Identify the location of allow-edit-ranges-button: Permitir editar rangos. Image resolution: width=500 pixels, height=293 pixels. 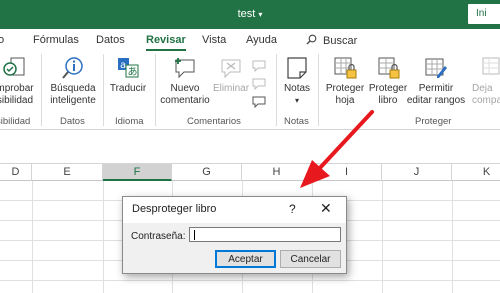
(436, 81).